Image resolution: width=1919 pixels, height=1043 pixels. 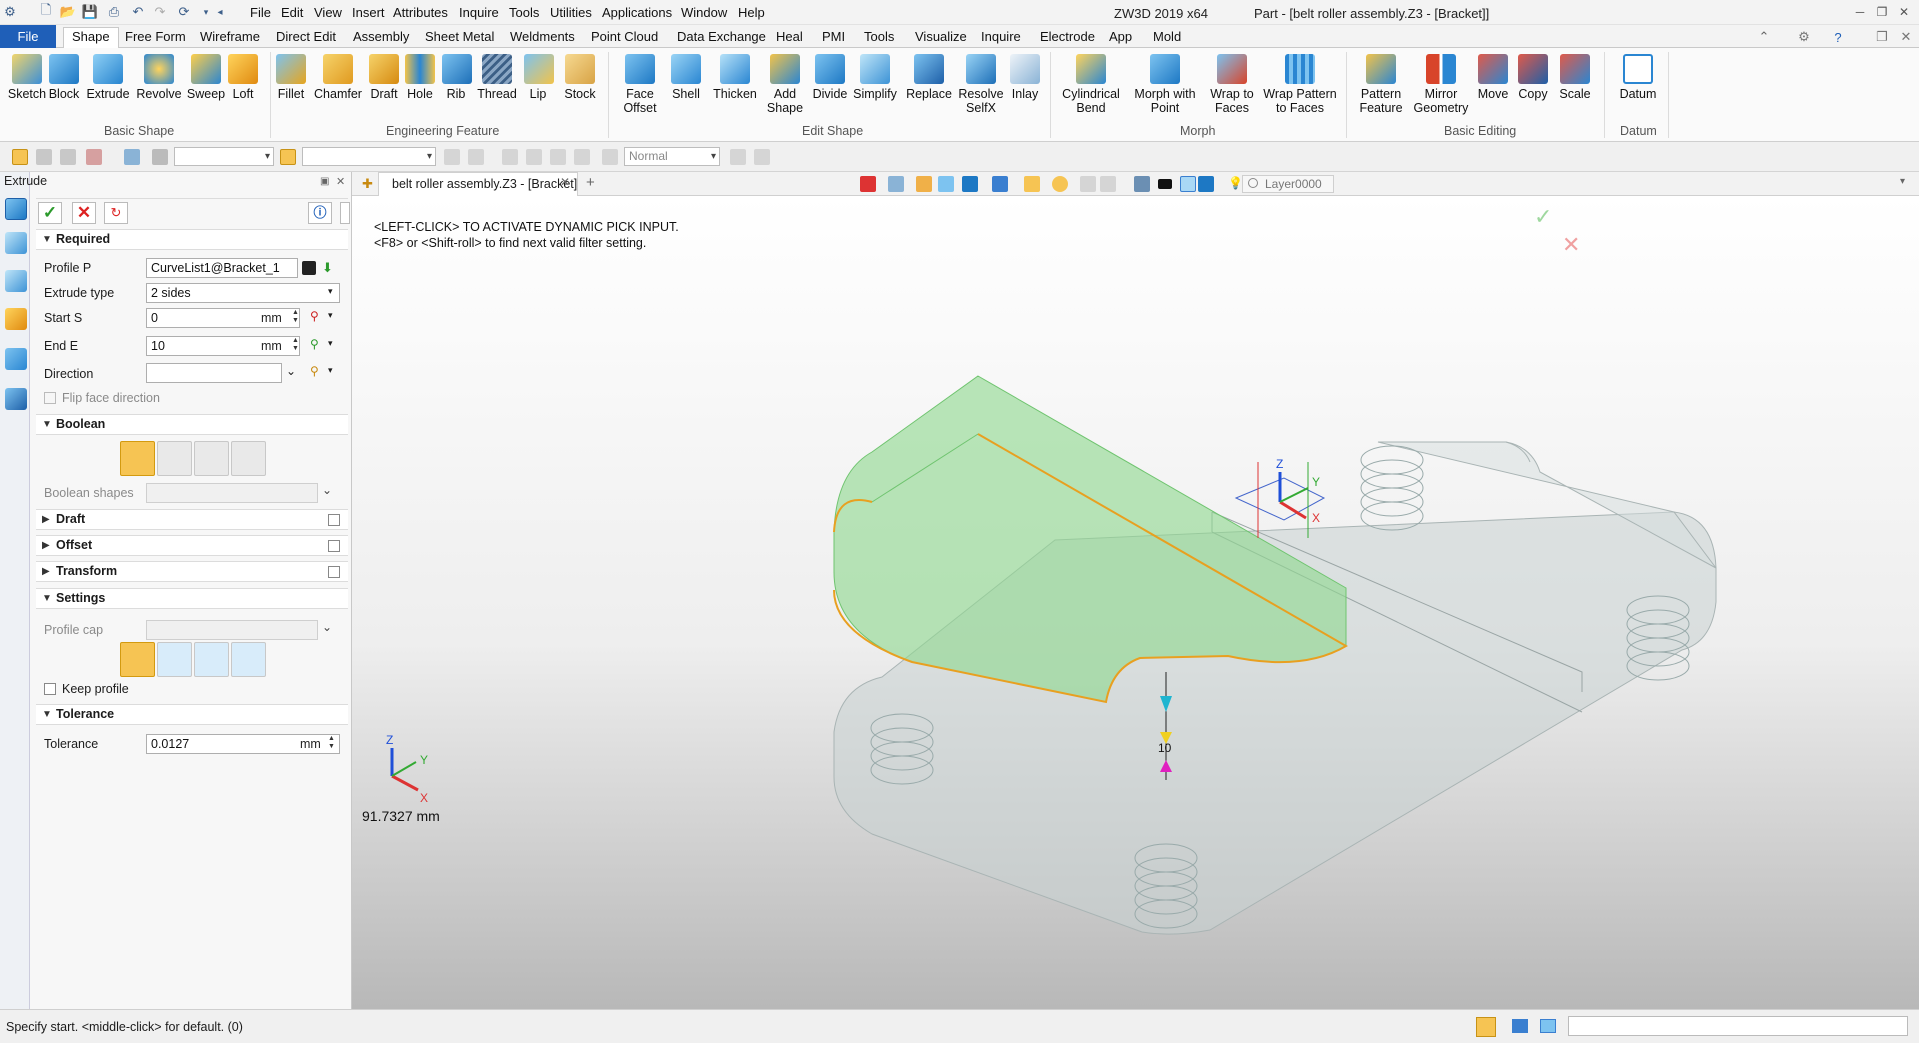 What do you see at coordinates (260, 12) in the screenshot?
I see `menu-file: File` at bounding box center [260, 12].